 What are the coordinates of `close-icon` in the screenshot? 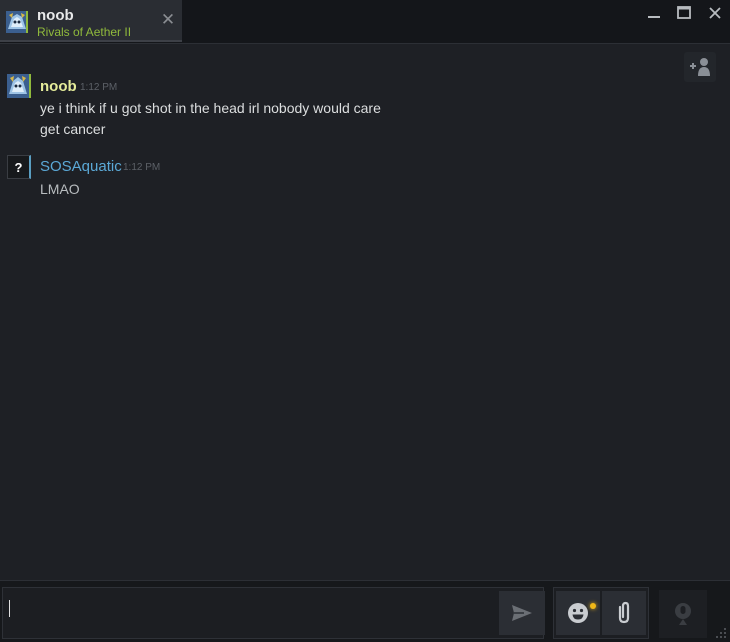 It's located at (715, 13).